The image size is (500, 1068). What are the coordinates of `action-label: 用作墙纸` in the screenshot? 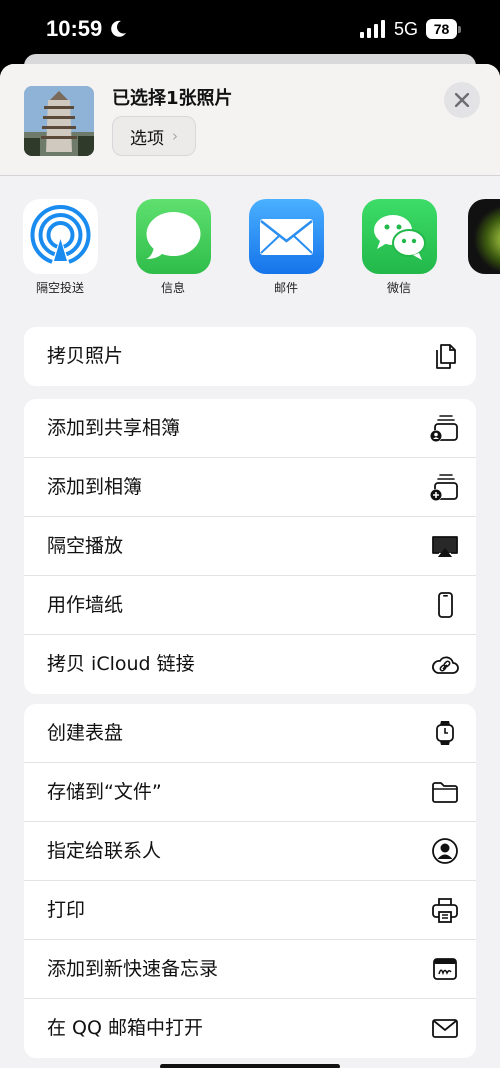 It's located at (85, 605).